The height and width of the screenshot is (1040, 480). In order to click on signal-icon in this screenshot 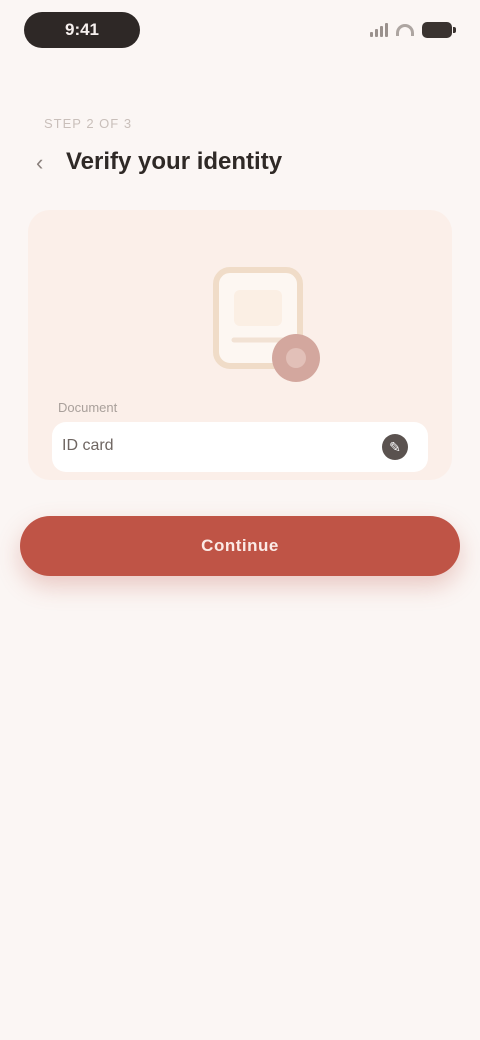, I will do `click(379, 30)`.